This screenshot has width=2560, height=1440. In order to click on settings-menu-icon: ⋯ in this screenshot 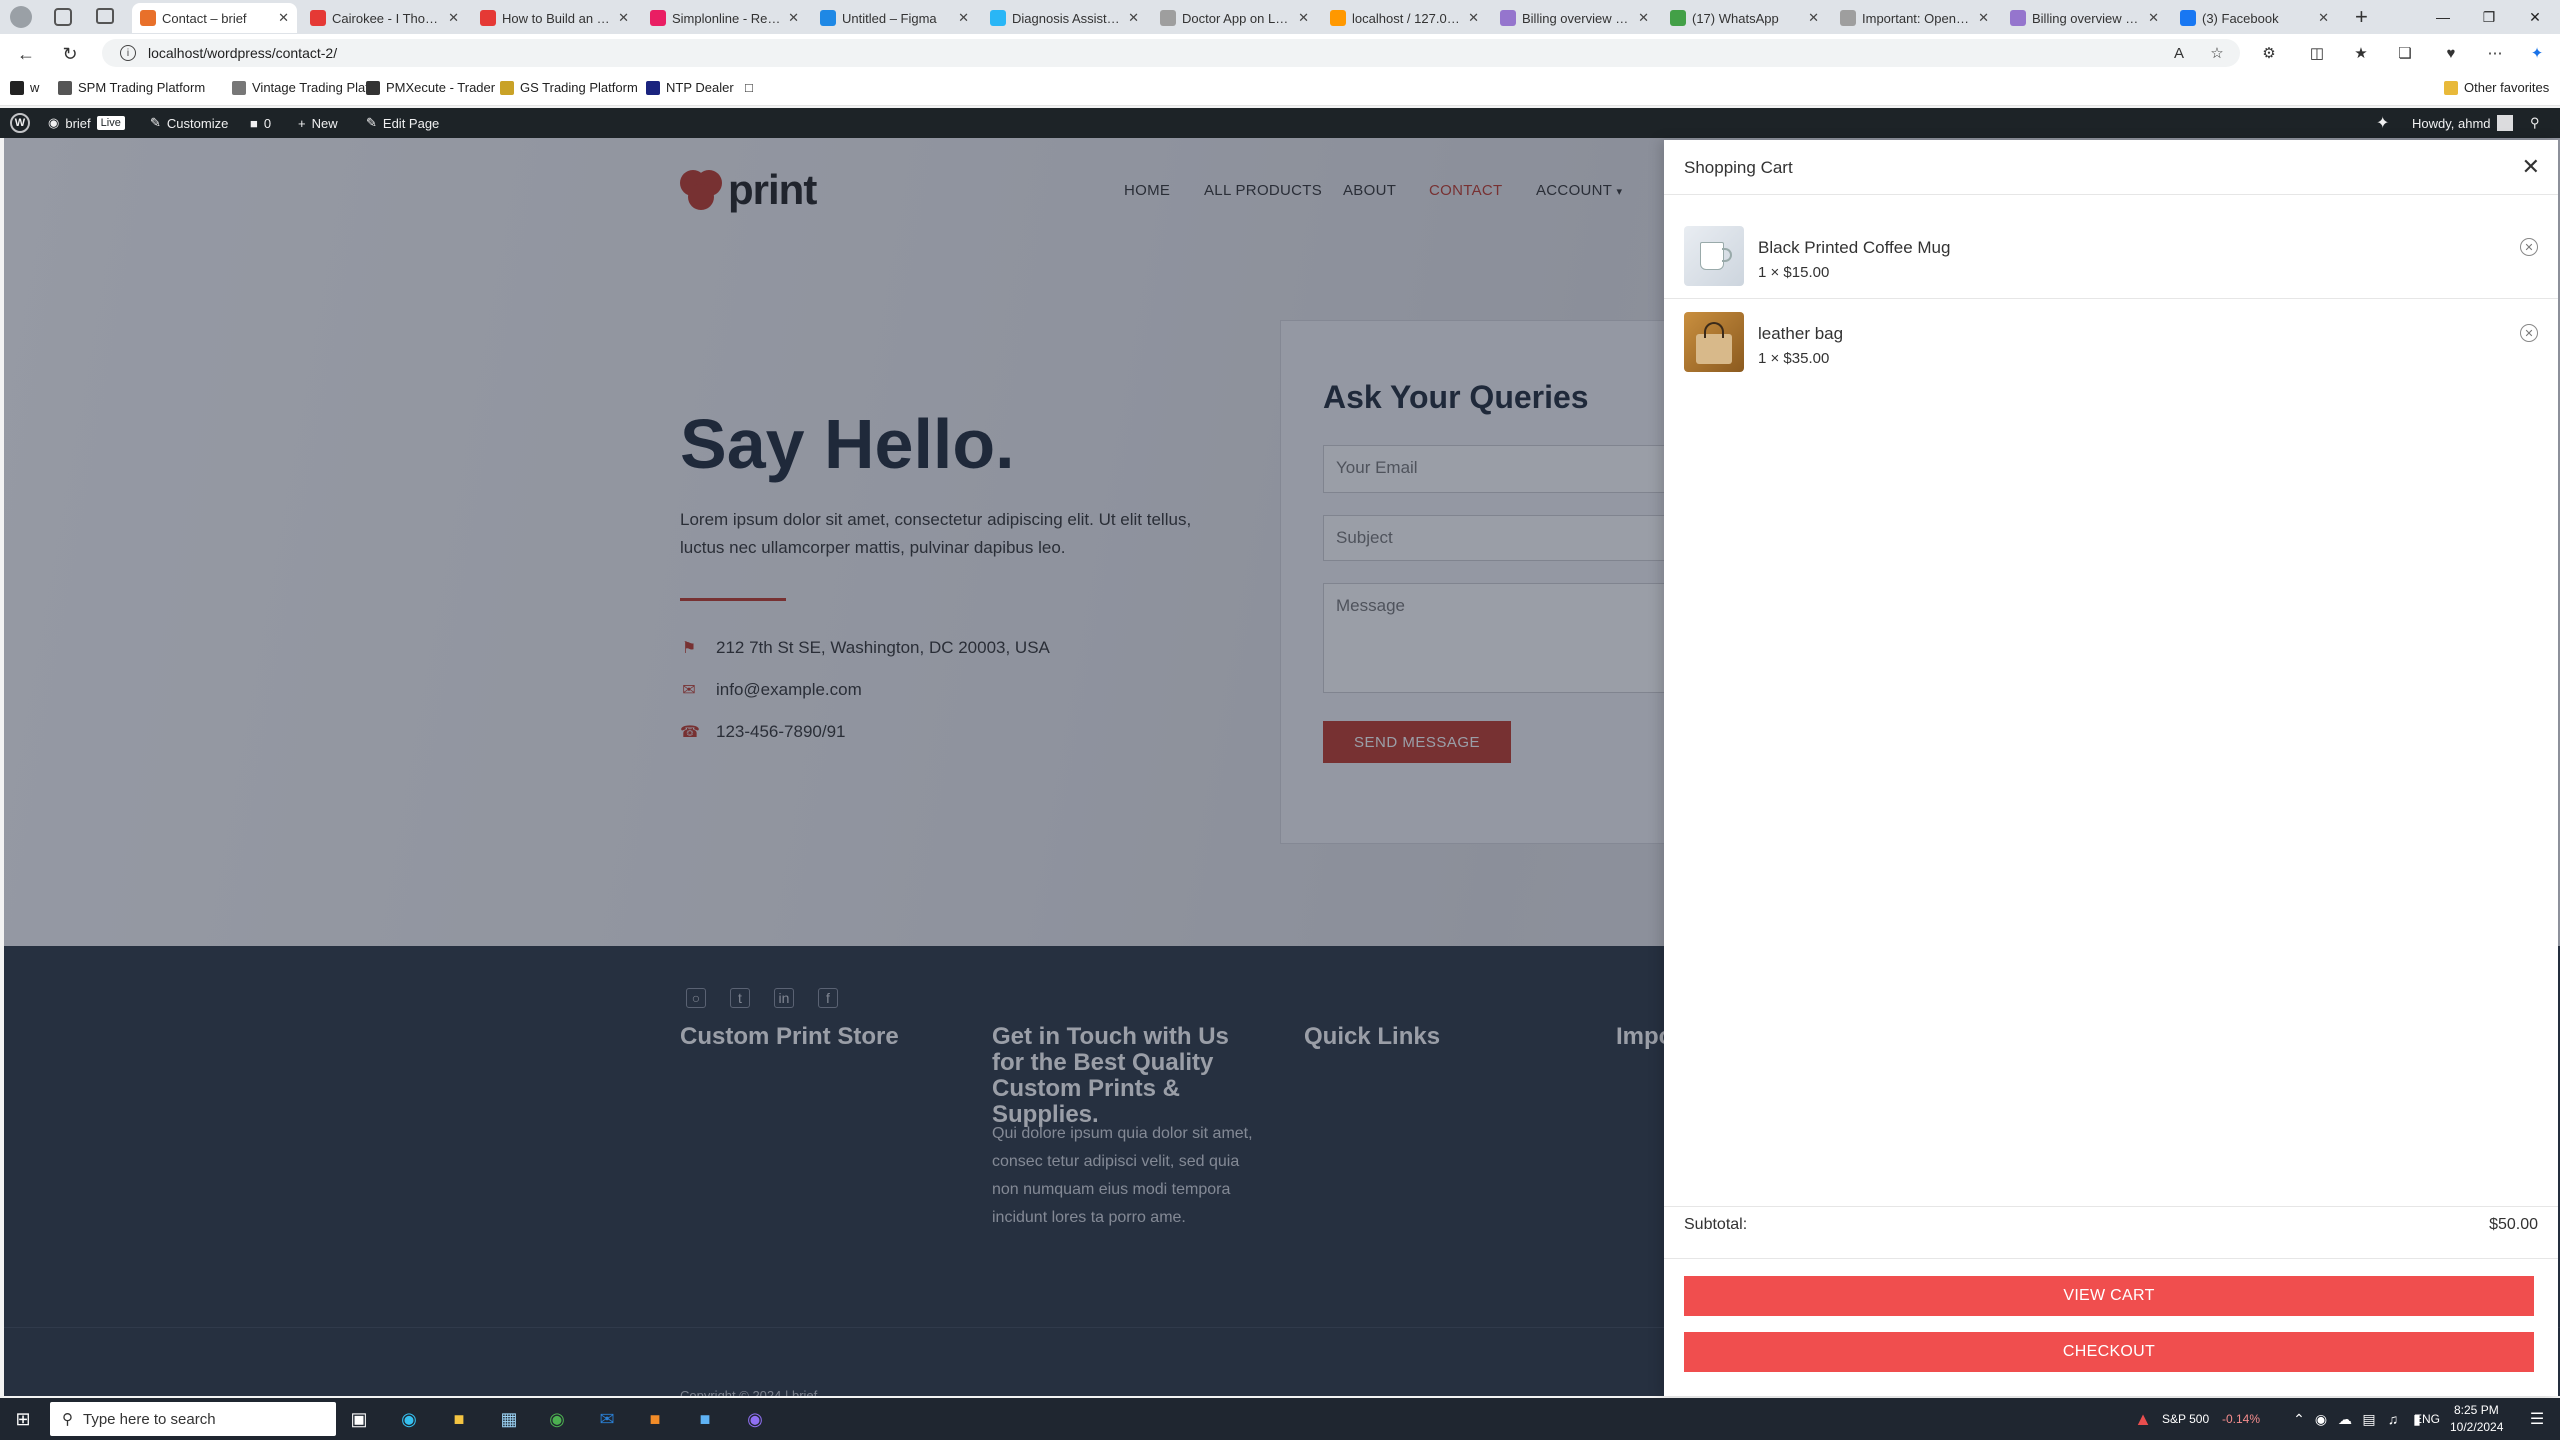, I will do `click(2495, 53)`.